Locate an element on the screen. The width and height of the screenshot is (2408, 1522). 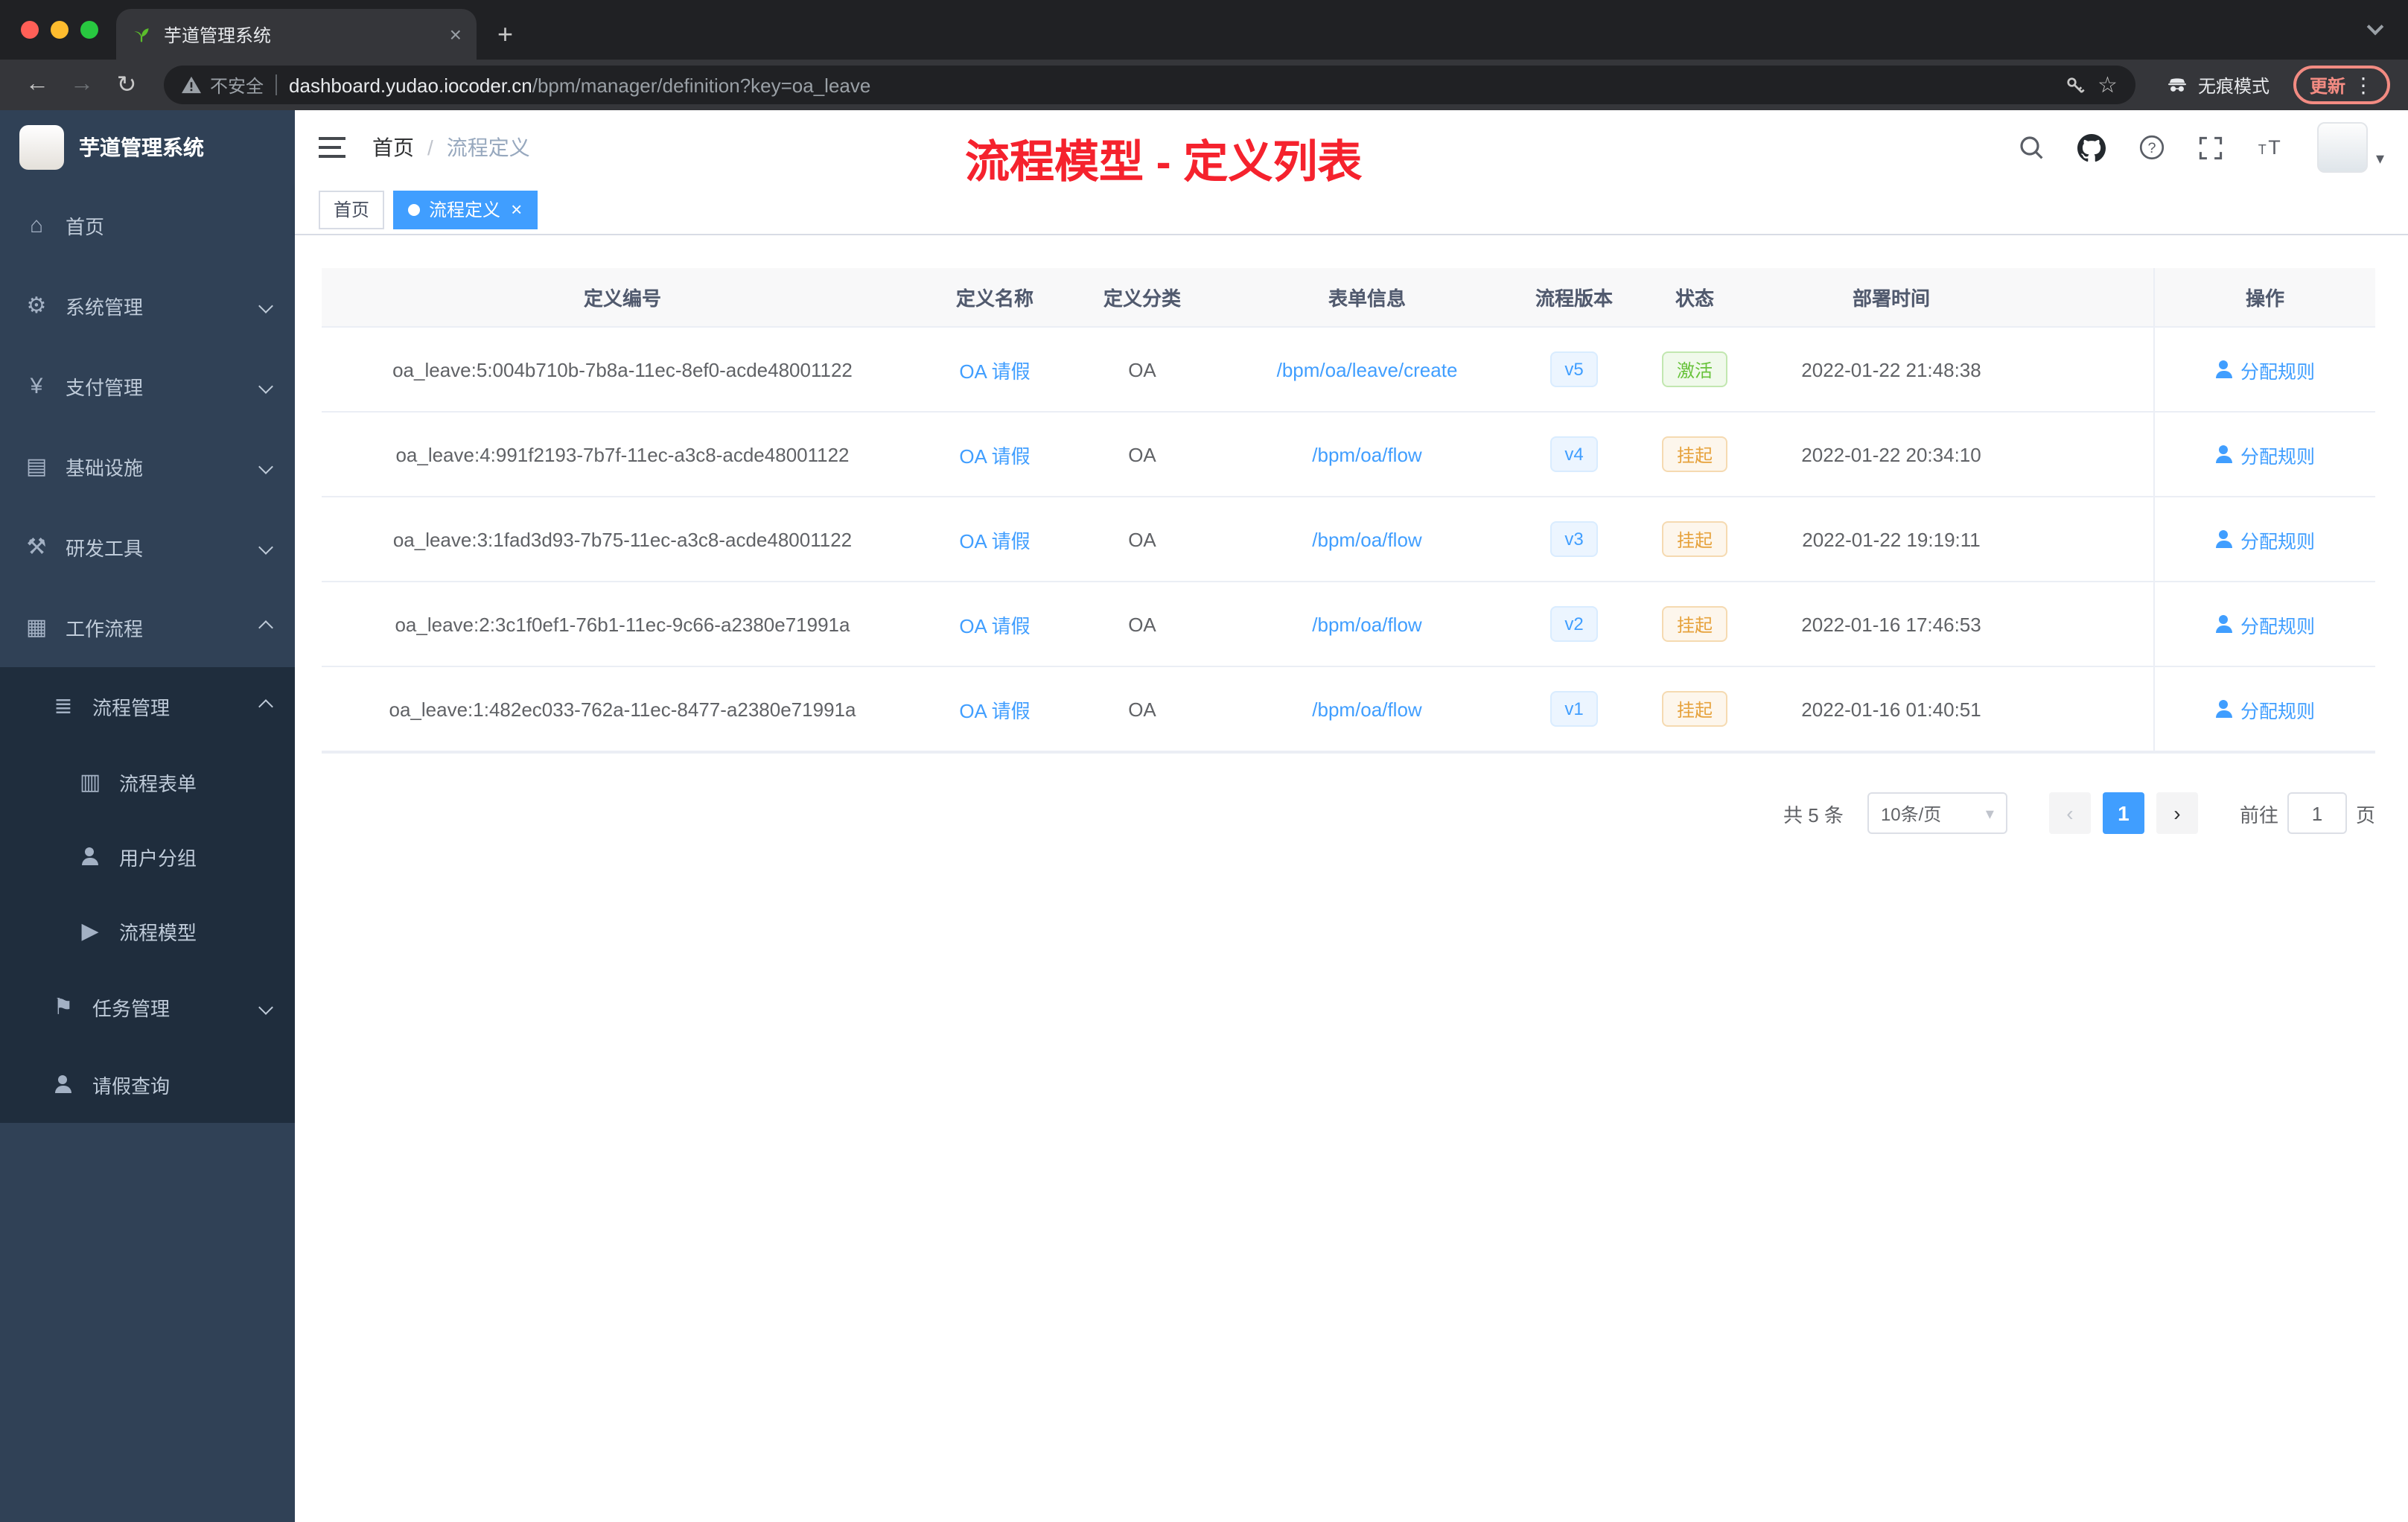
close-icon: × is located at coordinates (516, 209).